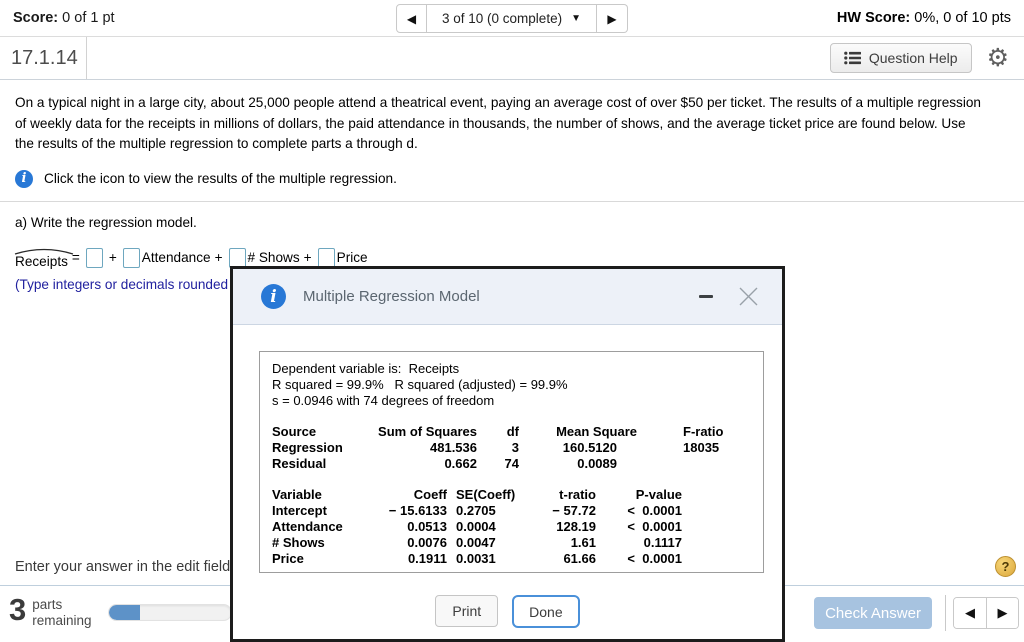  I want to click on list-icon, so click(852, 58).